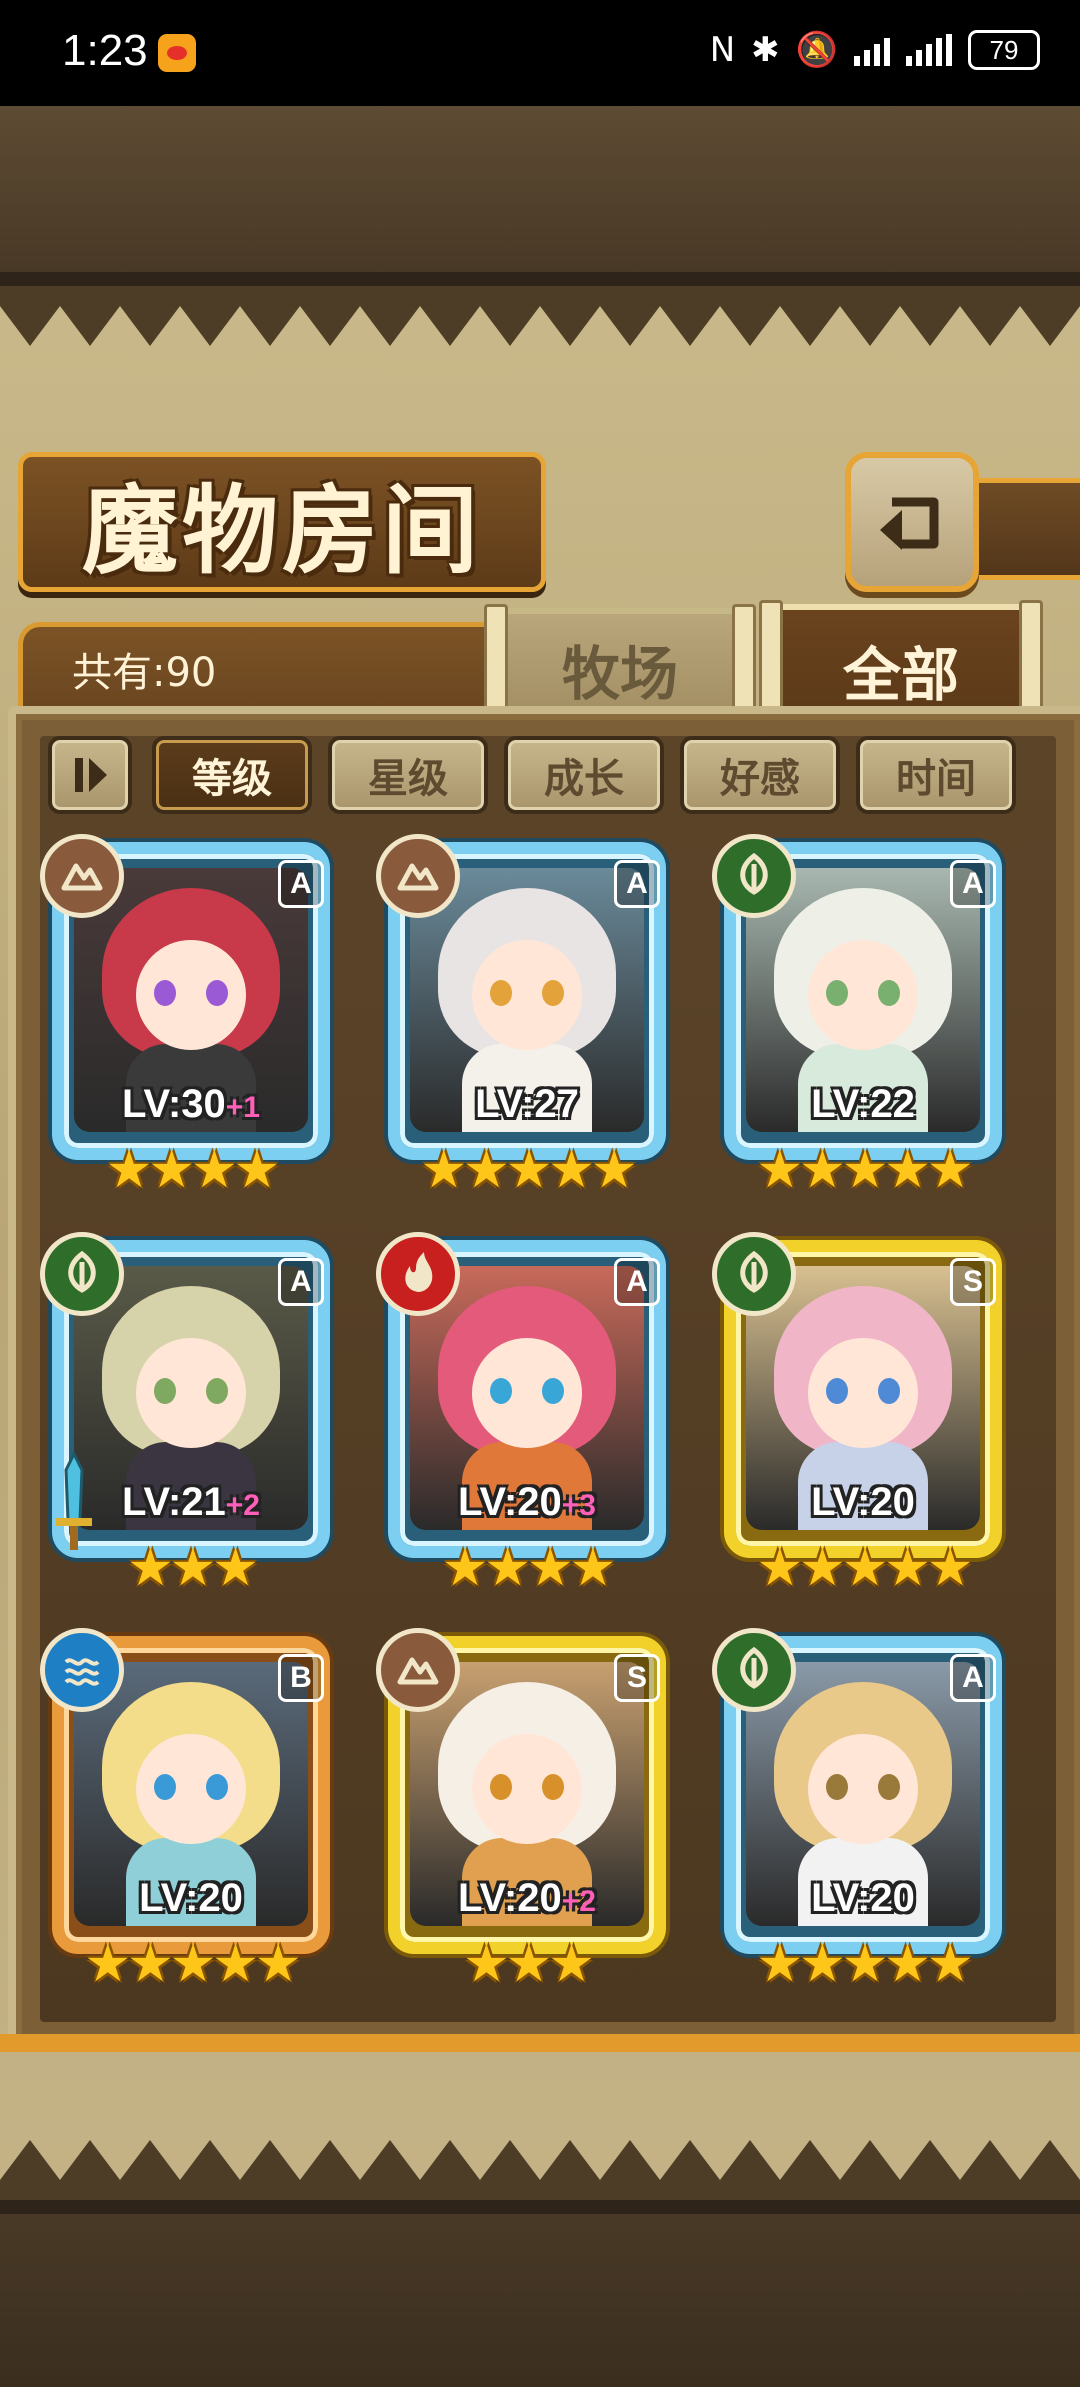 The width and height of the screenshot is (1080, 2387). Describe the element at coordinates (619, 674) in the screenshot. I see `tab-ranch-label: 牧场` at that location.